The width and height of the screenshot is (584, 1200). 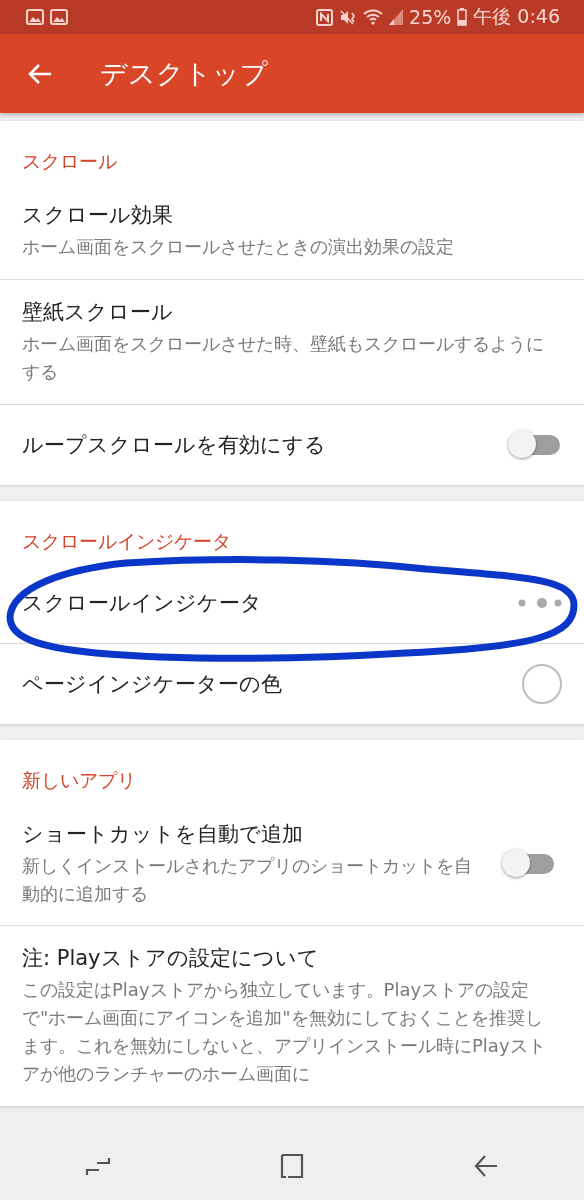 What do you see at coordinates (289, 958) in the screenshot?
I see `setting-title: 注: Playストアの設定について` at bounding box center [289, 958].